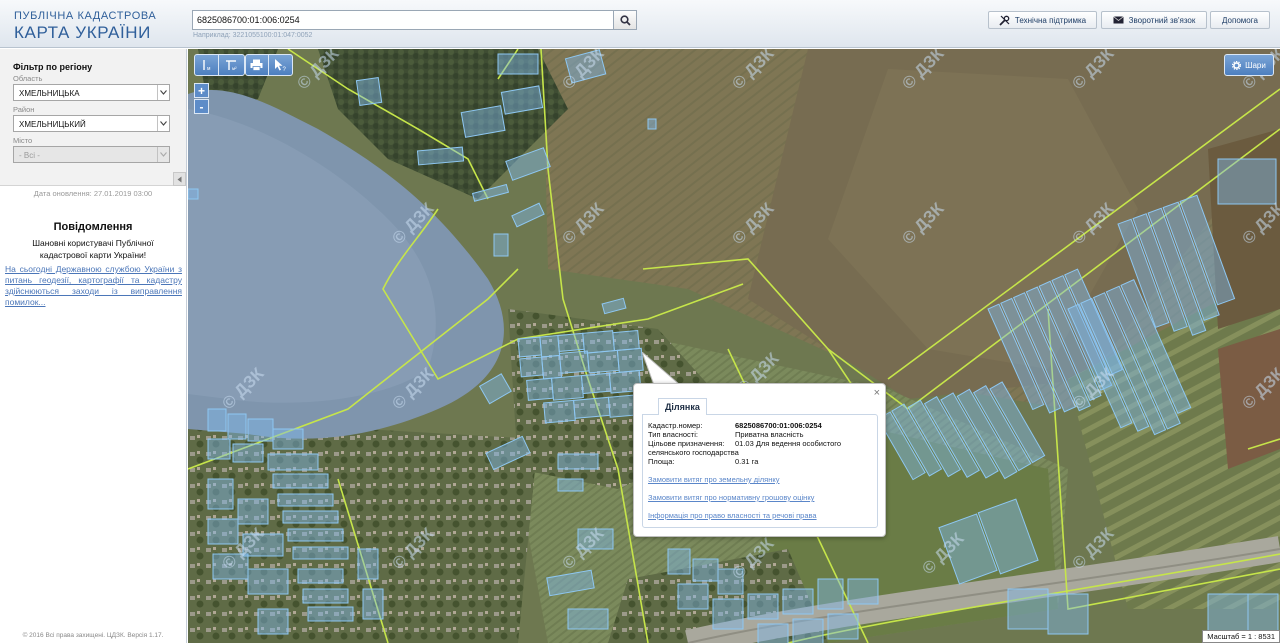 This screenshot has height=643, width=1280. I want to click on printer-icon, so click(256, 65).